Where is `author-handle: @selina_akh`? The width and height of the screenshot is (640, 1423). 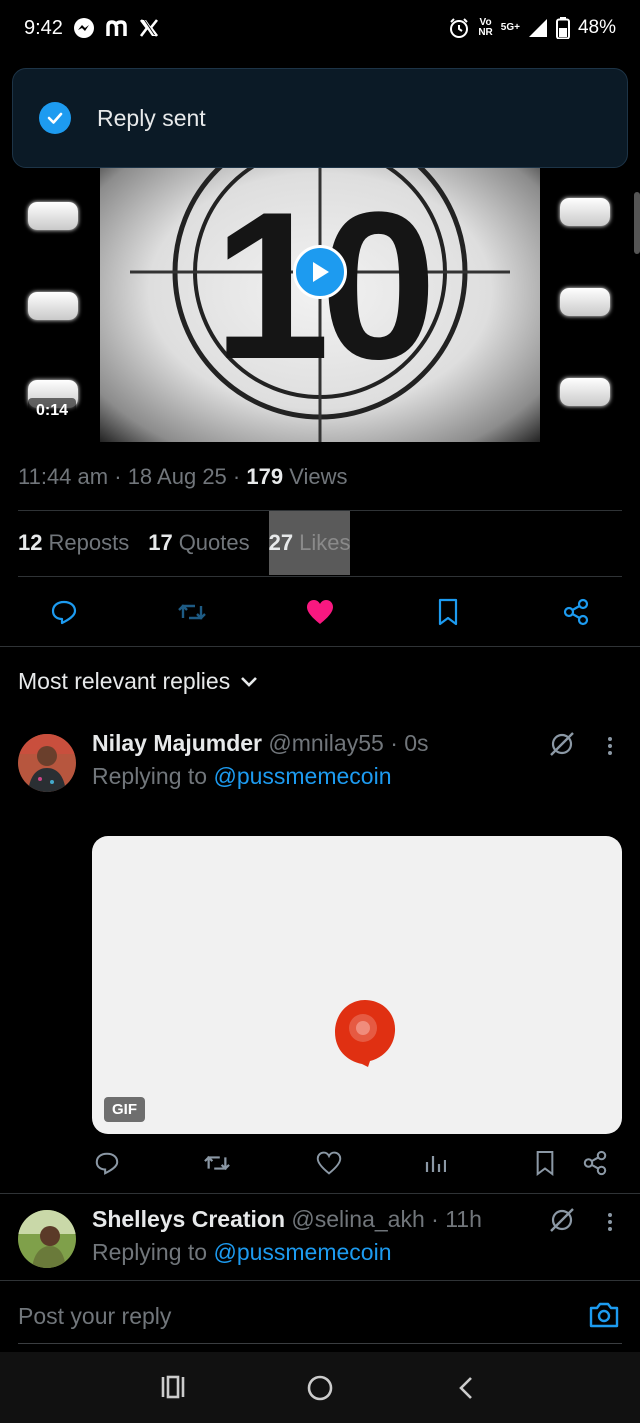
author-handle: @selina_akh is located at coordinates (358, 1219).